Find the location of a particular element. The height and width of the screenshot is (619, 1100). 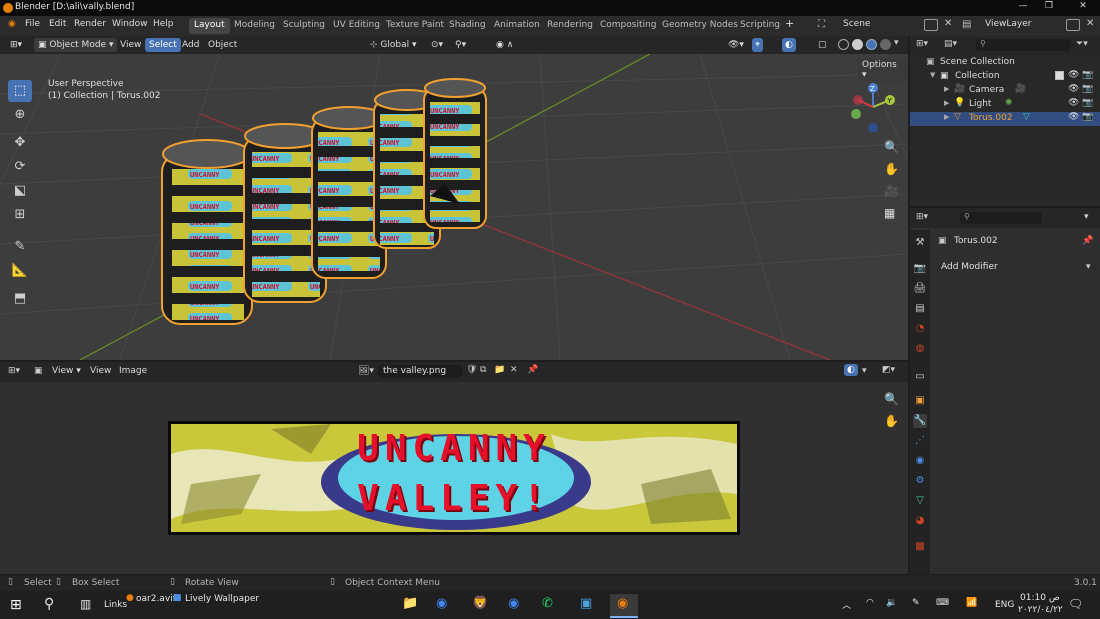

properties-options-icon: ▾ is located at coordinates (1086, 217).